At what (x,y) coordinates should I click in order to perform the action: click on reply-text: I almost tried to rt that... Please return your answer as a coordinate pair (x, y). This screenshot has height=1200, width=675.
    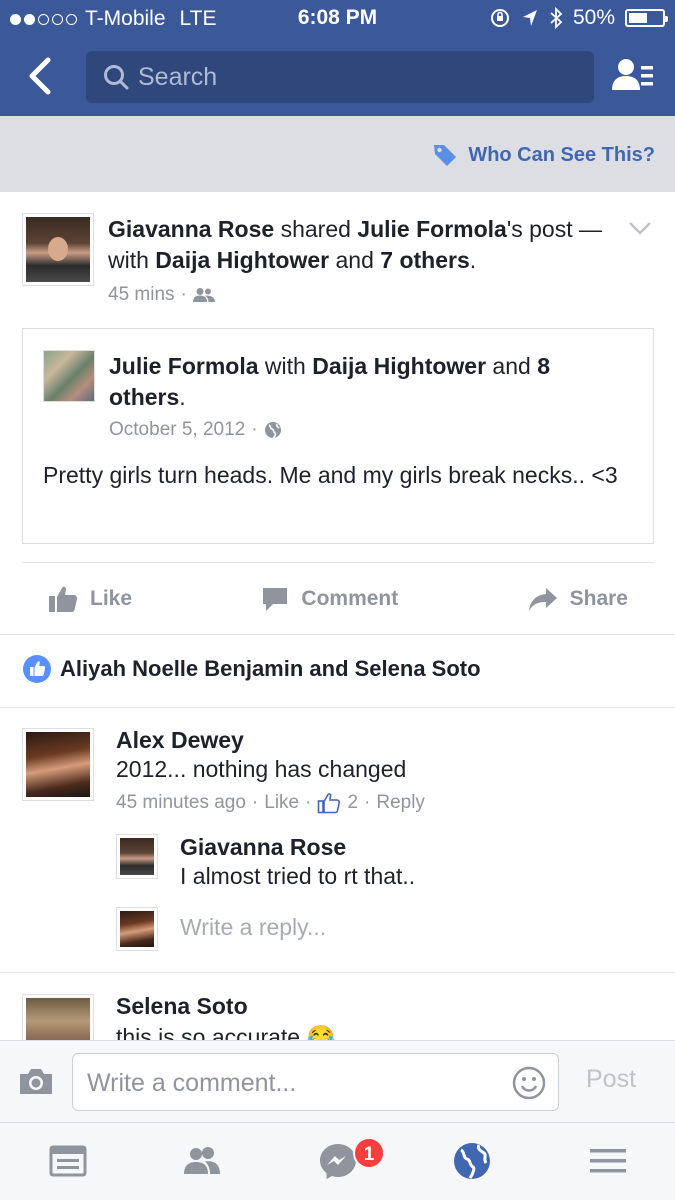
    Looking at the image, I should click on (298, 876).